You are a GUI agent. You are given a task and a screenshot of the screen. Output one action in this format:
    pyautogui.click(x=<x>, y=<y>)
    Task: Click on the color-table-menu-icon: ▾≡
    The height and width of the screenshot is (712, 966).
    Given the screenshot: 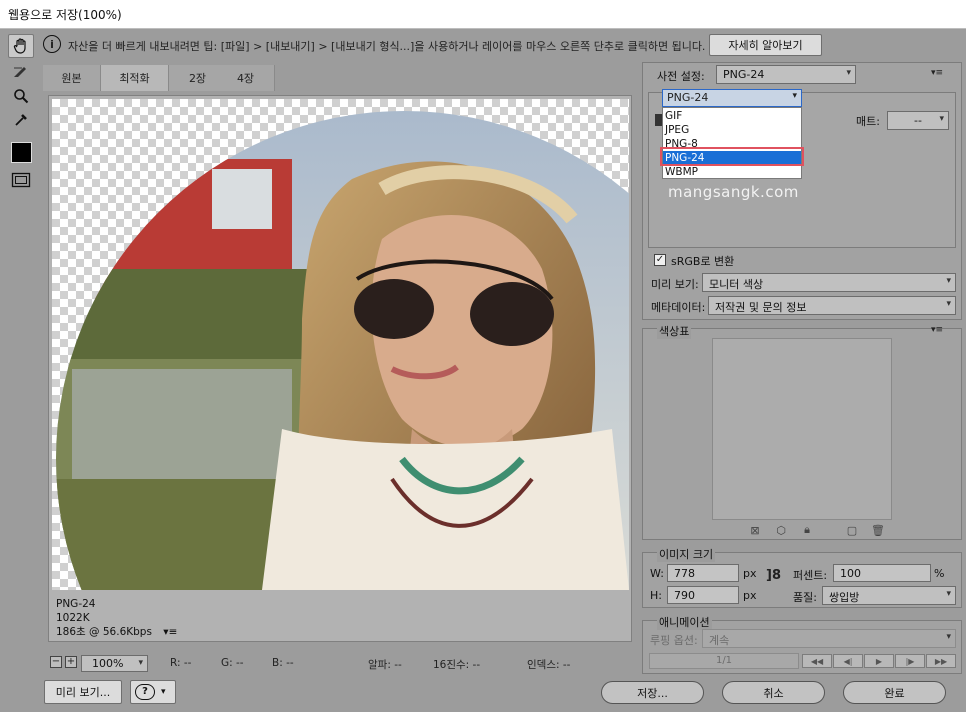 What is the action you would take?
    pyautogui.click(x=937, y=330)
    